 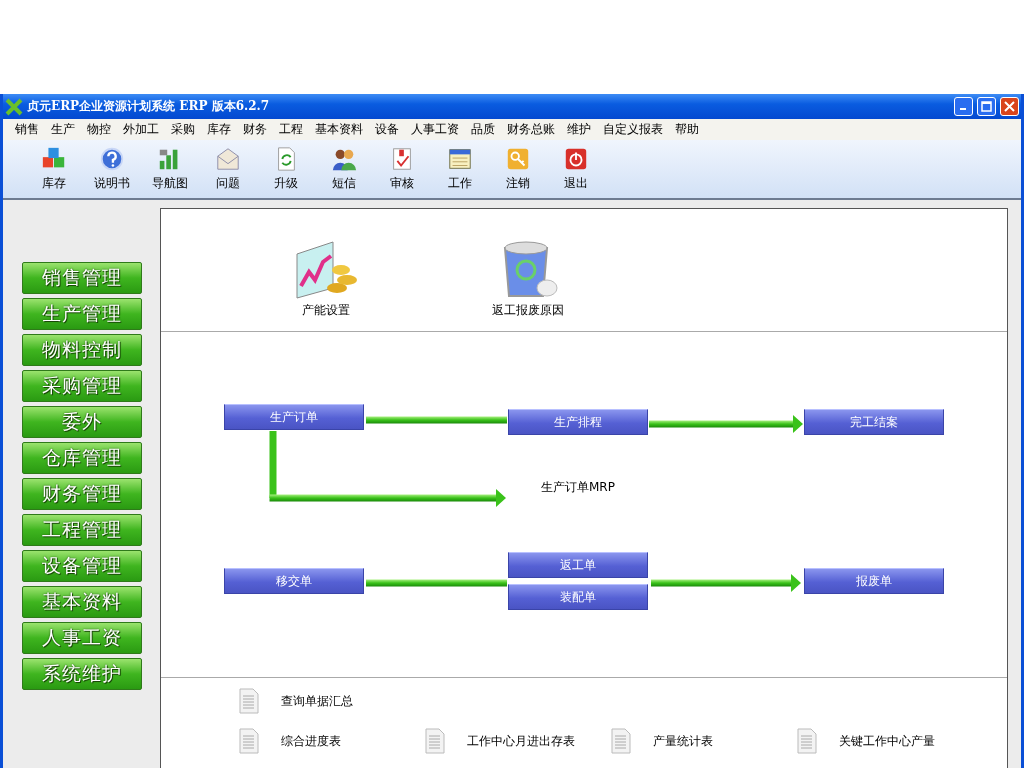 I want to click on menu-item: 物控, so click(x=99, y=129).